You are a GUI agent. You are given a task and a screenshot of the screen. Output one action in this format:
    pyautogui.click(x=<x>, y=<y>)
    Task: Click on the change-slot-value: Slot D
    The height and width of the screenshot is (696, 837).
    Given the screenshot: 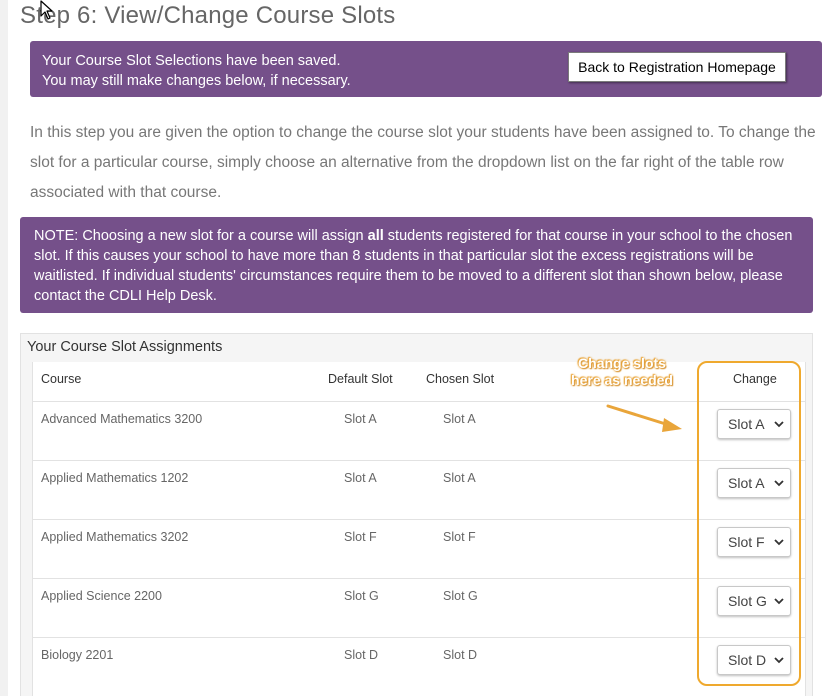 What is the action you would take?
    pyautogui.click(x=747, y=660)
    